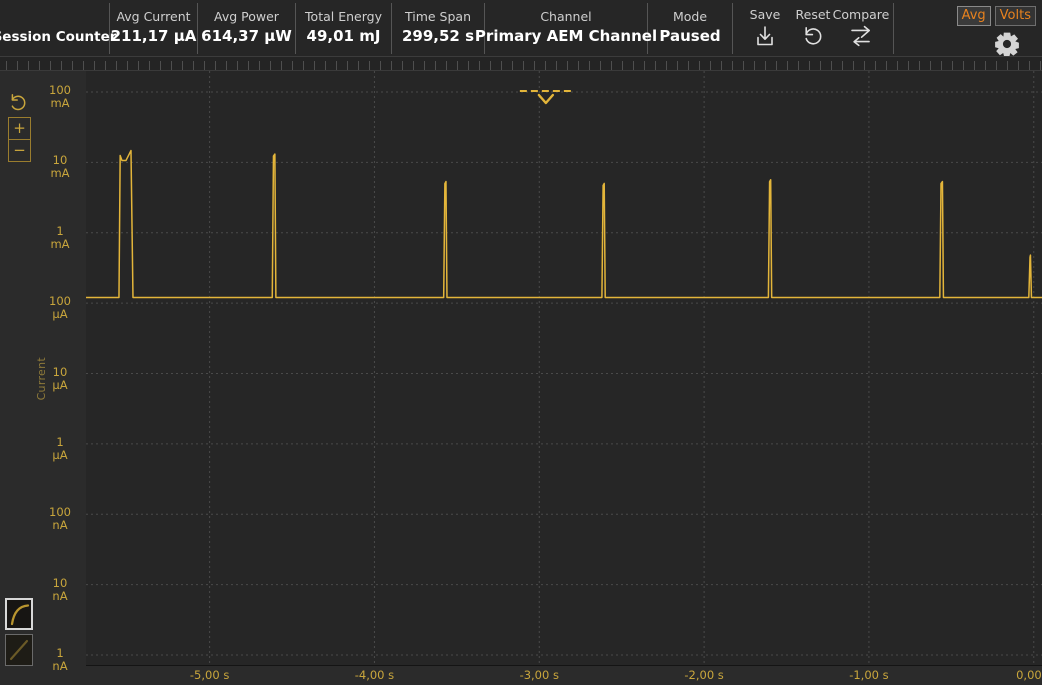 This screenshot has height=685, width=1042. I want to click on timeline-ruler, so click(521, 64).